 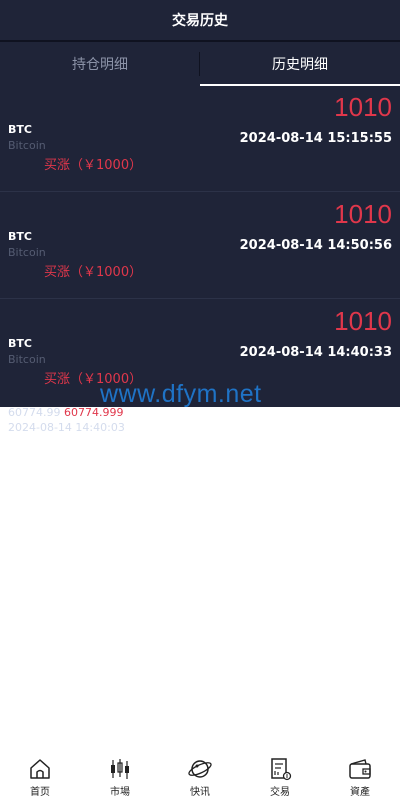 What do you see at coordinates (360, 792) in the screenshot?
I see `nav-label: 資產` at bounding box center [360, 792].